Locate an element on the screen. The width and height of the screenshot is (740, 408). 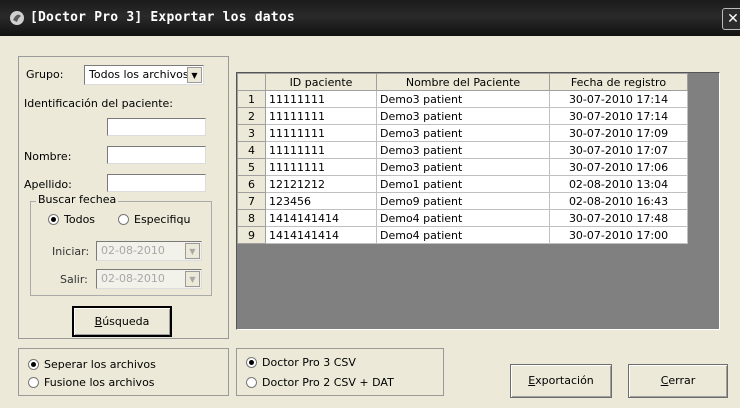
export-button-rest: xportación is located at coordinates (564, 380).